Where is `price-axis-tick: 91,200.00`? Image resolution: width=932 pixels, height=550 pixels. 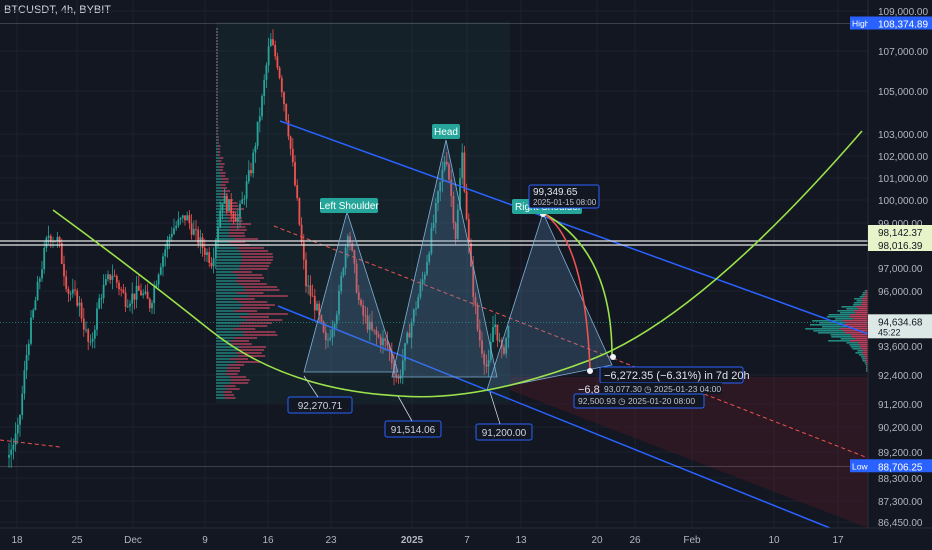
price-axis-tick: 91,200.00 is located at coordinates (900, 405).